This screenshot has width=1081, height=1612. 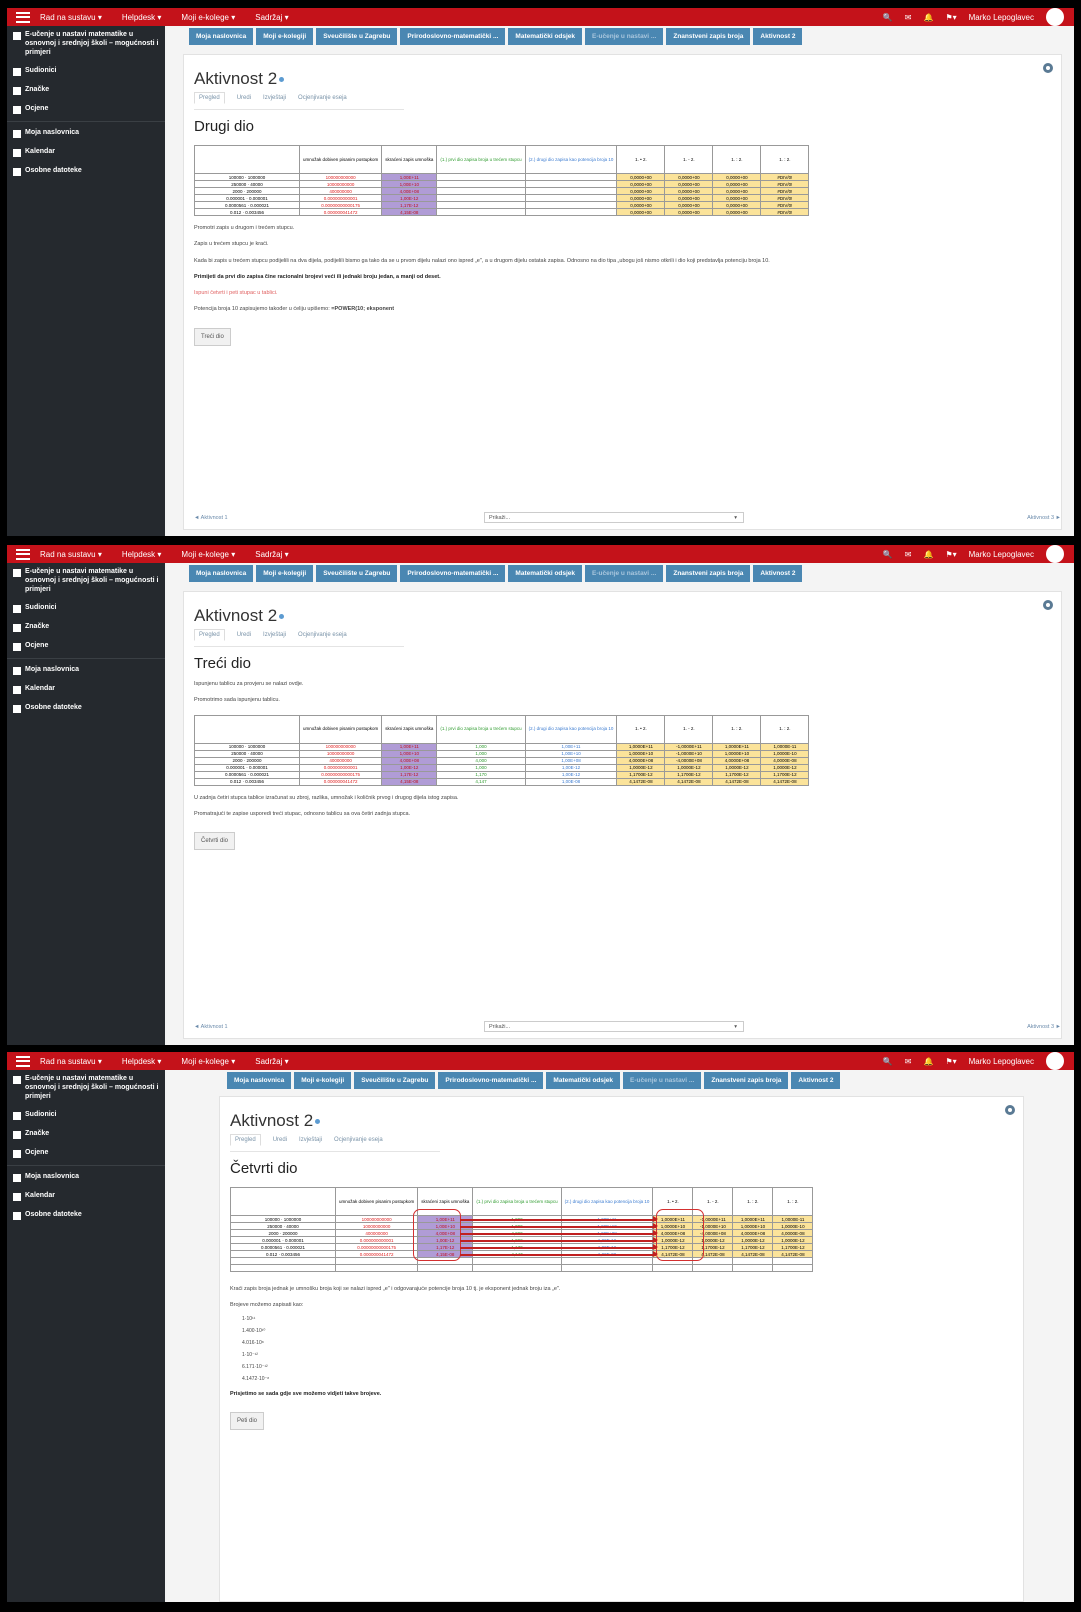 What do you see at coordinates (247, 1420) in the screenshot?
I see `next-part-button: Peti dio` at bounding box center [247, 1420].